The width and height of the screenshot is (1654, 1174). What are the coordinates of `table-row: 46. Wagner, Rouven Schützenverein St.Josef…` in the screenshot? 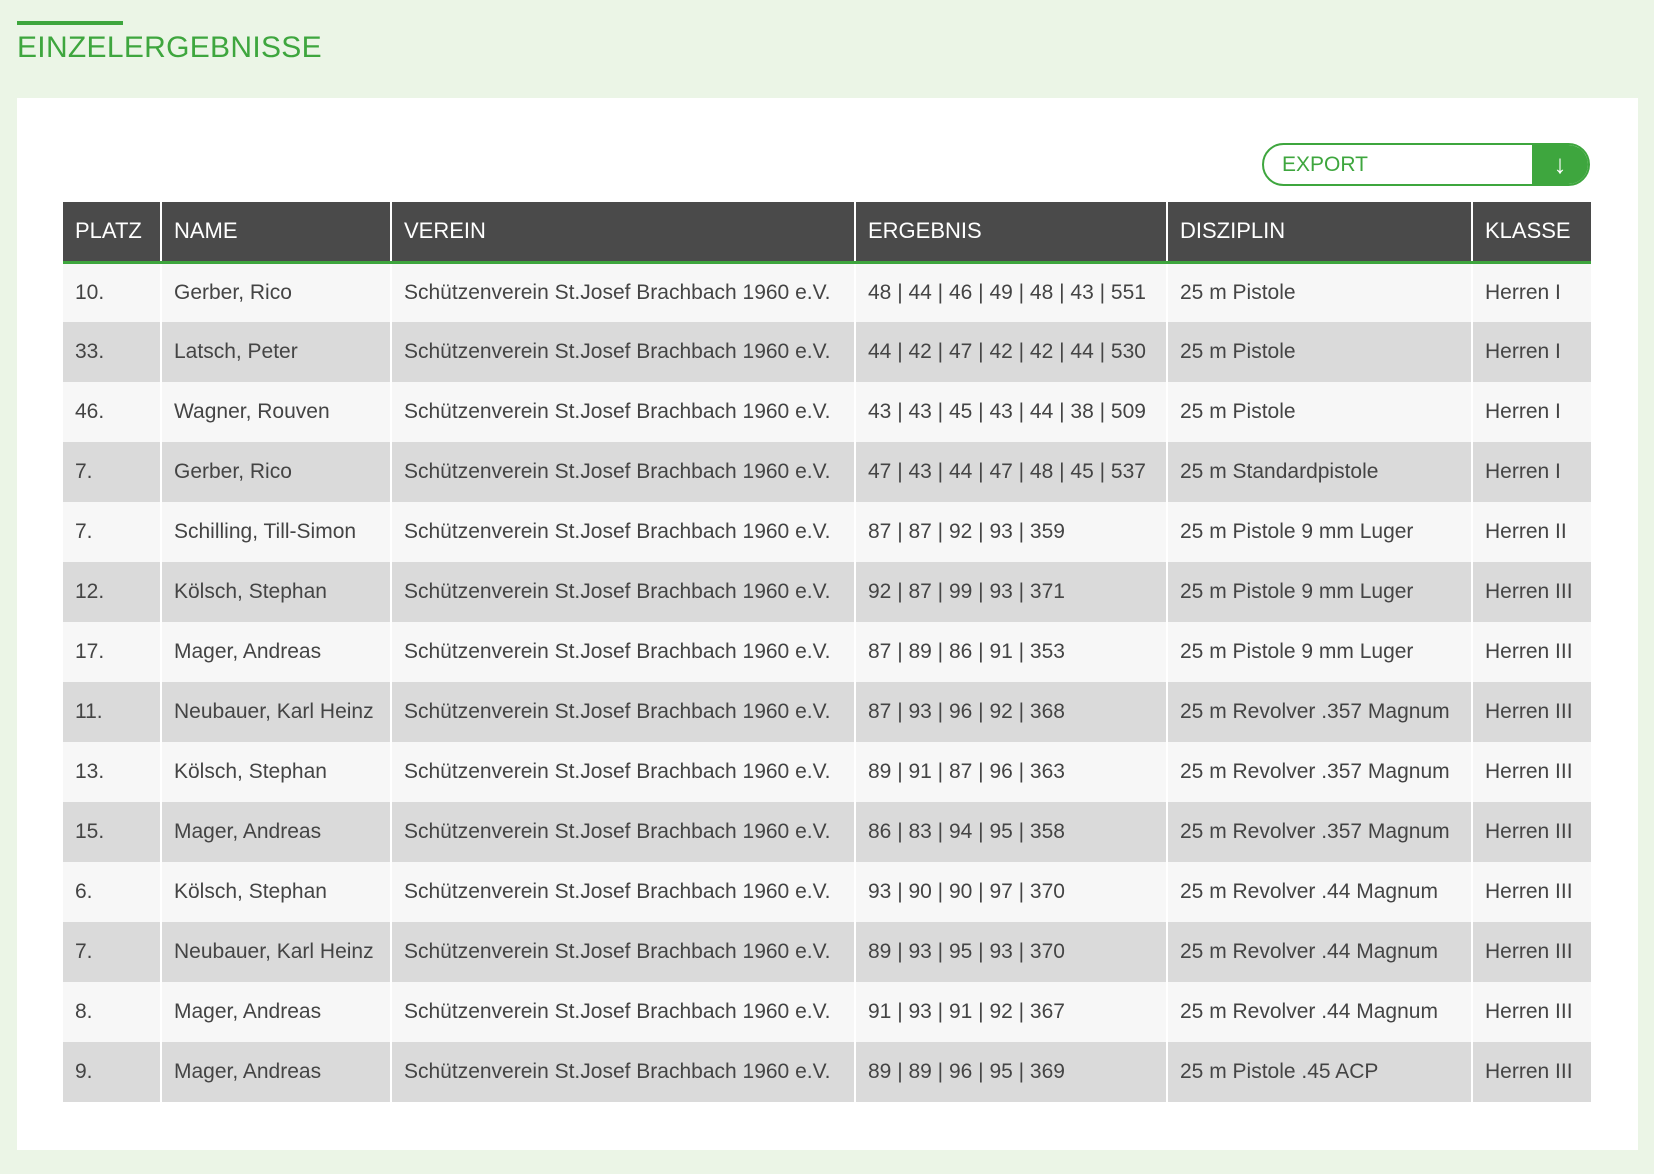 It's located at (827, 412).